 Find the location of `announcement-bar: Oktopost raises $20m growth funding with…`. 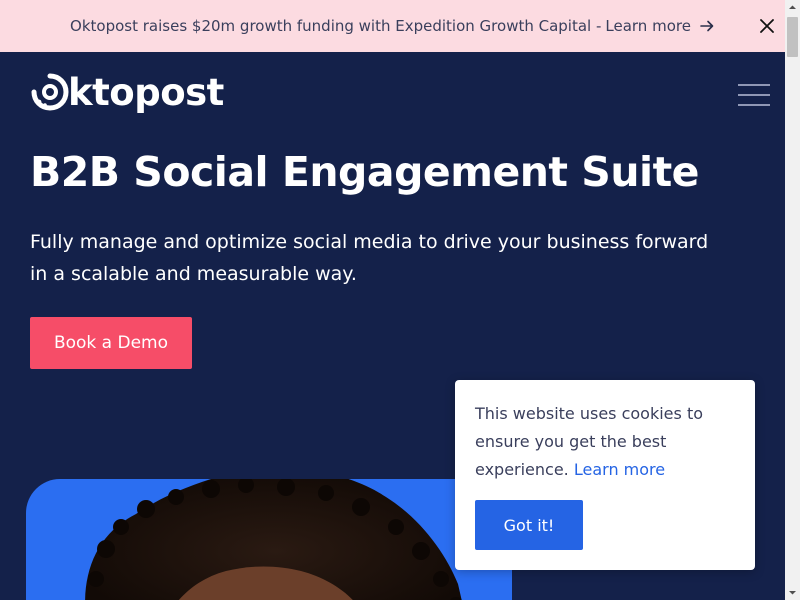

announcement-bar: Oktopost raises $20m growth funding with… is located at coordinates (392, 26).